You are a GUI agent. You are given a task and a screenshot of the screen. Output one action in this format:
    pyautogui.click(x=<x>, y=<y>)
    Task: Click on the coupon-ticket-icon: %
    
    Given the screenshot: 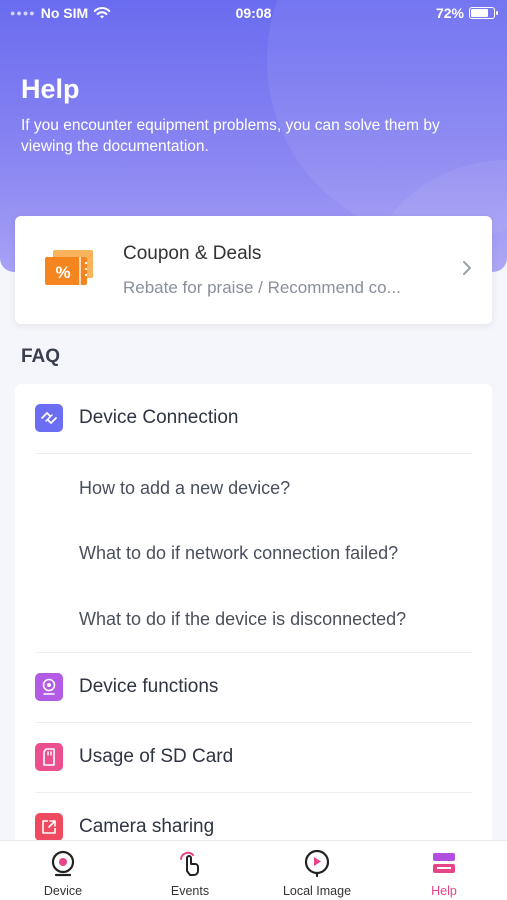 What is the action you would take?
    pyautogui.click(x=70, y=270)
    